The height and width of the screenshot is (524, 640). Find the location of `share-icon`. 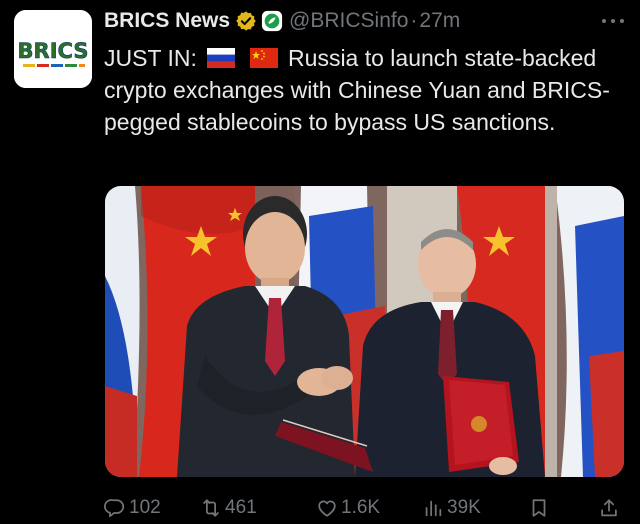

share-icon is located at coordinates (609, 508).